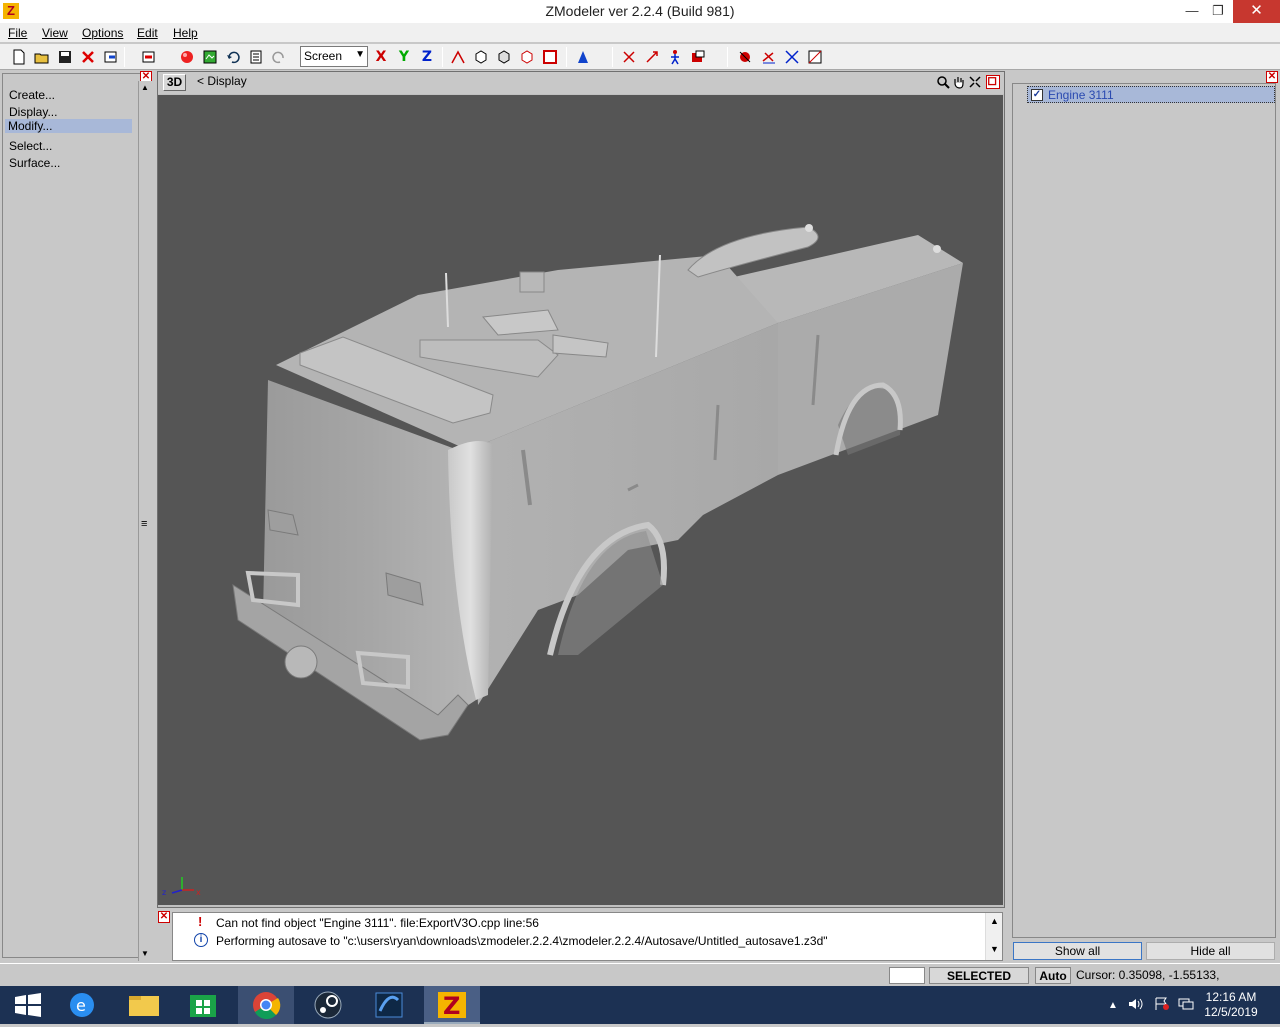 This screenshot has height=1027, width=1280. Describe the element at coordinates (1210, 951) in the screenshot. I see `hide-all-button: Hide all` at that location.